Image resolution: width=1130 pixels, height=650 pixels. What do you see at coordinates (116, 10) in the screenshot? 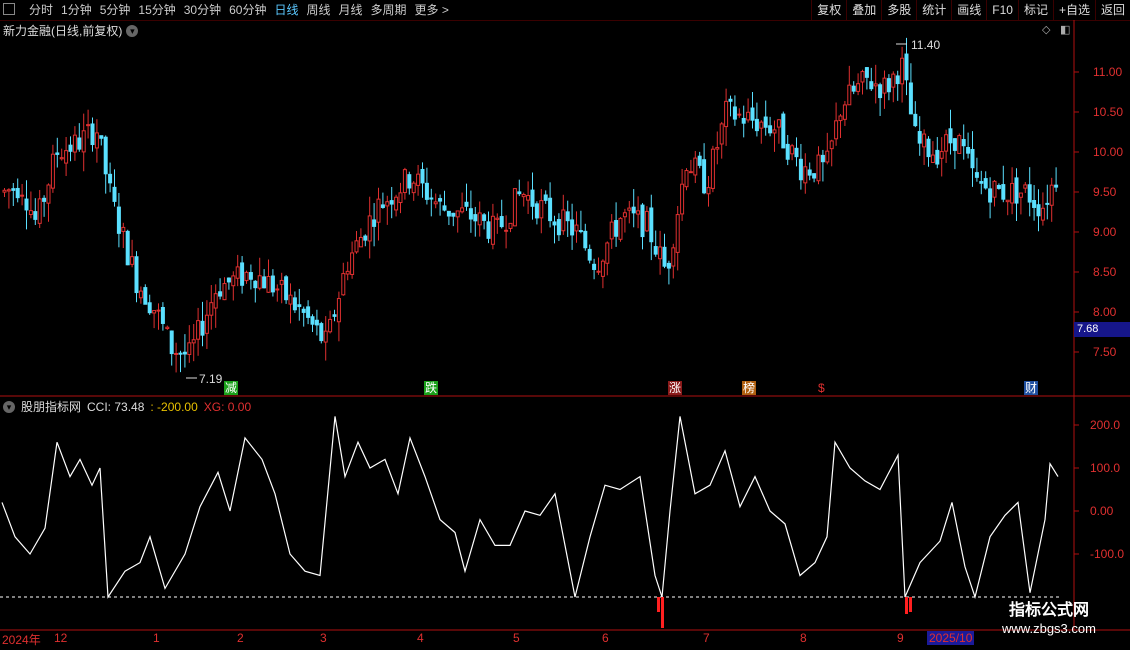
I see `tab-period: 5分钟` at bounding box center [116, 10].